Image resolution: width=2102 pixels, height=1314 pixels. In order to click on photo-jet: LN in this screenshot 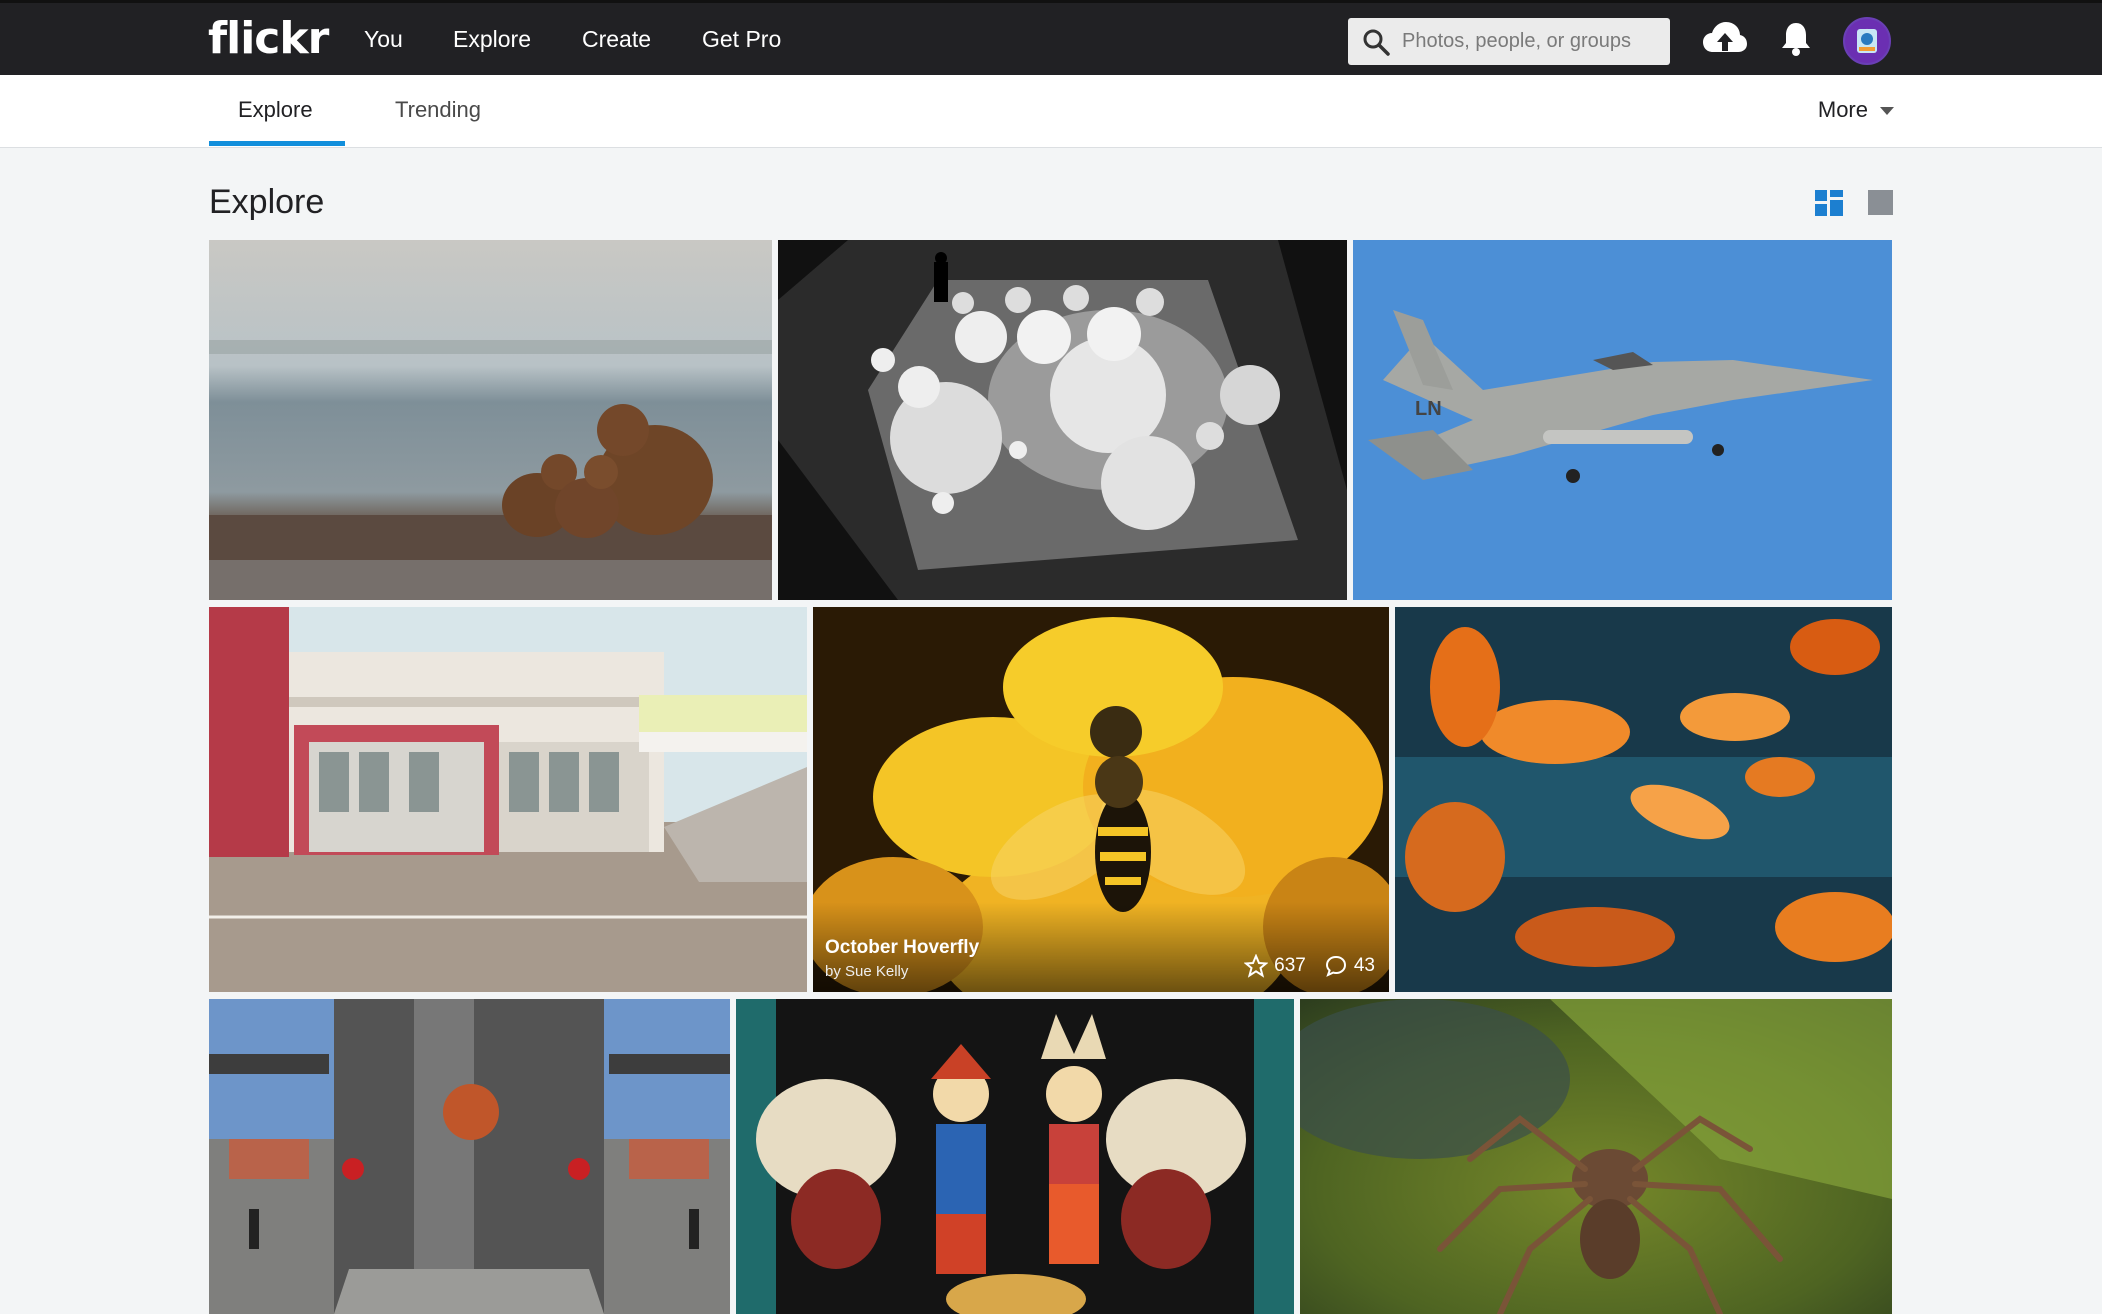, I will do `click(1622, 420)`.